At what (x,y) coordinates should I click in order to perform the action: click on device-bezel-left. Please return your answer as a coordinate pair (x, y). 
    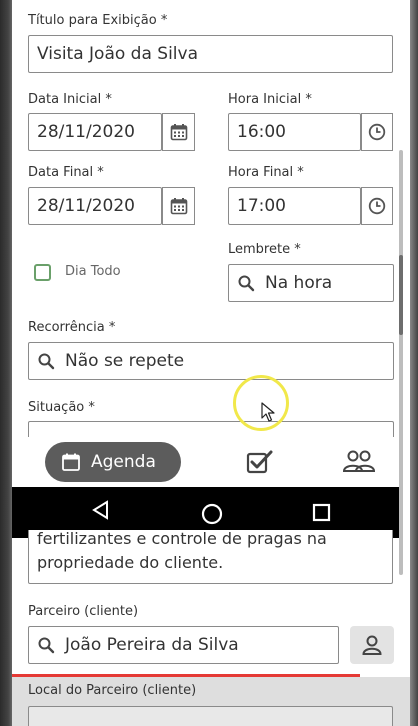
    Looking at the image, I should click on (6, 363).